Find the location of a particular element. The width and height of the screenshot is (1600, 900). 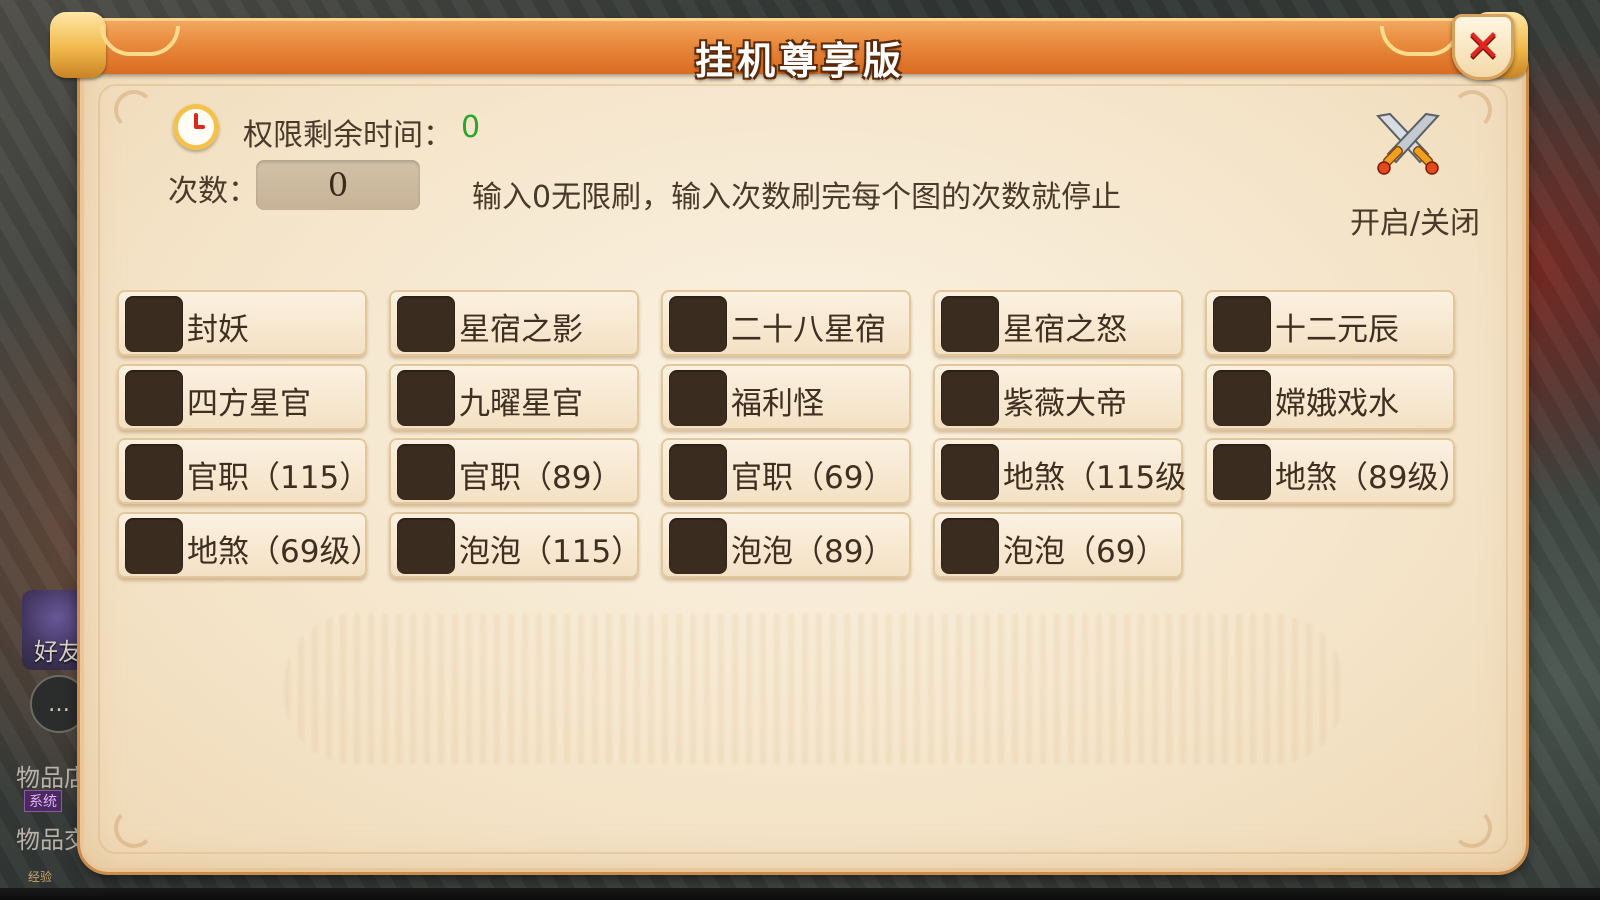

map-option: 地煞（115级） is located at coordinates (1059, 471).